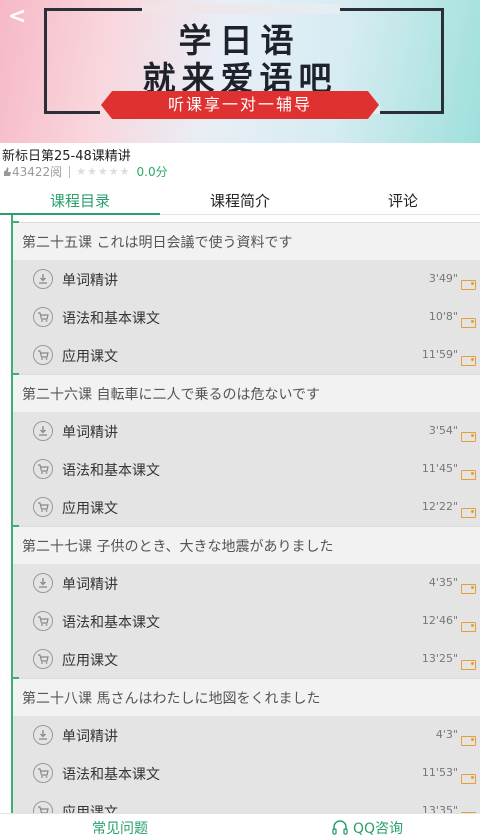 This screenshot has height=838, width=480. Describe the element at coordinates (443, 430) in the screenshot. I see `item-duration: 3'54"` at that location.